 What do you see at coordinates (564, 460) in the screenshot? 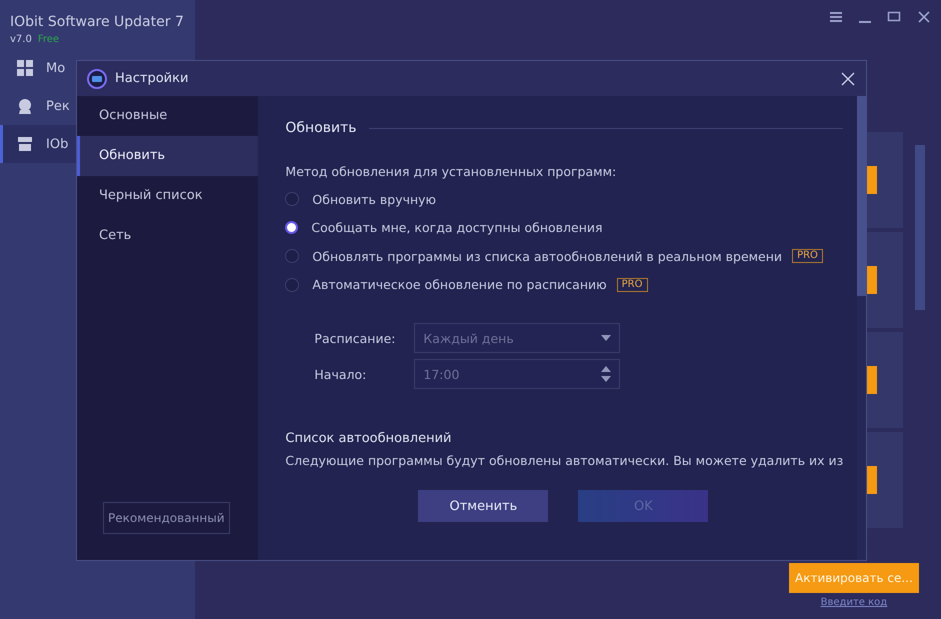
I see `description-text: Следующие программы будут обновлены автоматически. Вы можете удалить их из` at bounding box center [564, 460].